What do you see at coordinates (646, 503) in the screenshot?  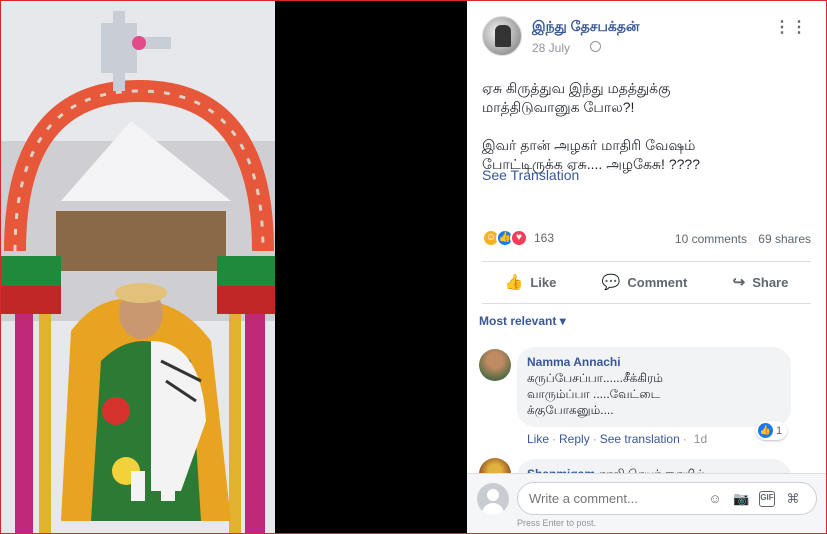 I see `comment-composer: ☺ 📷 GIF ⌘ Press Enter to post.` at bounding box center [646, 503].